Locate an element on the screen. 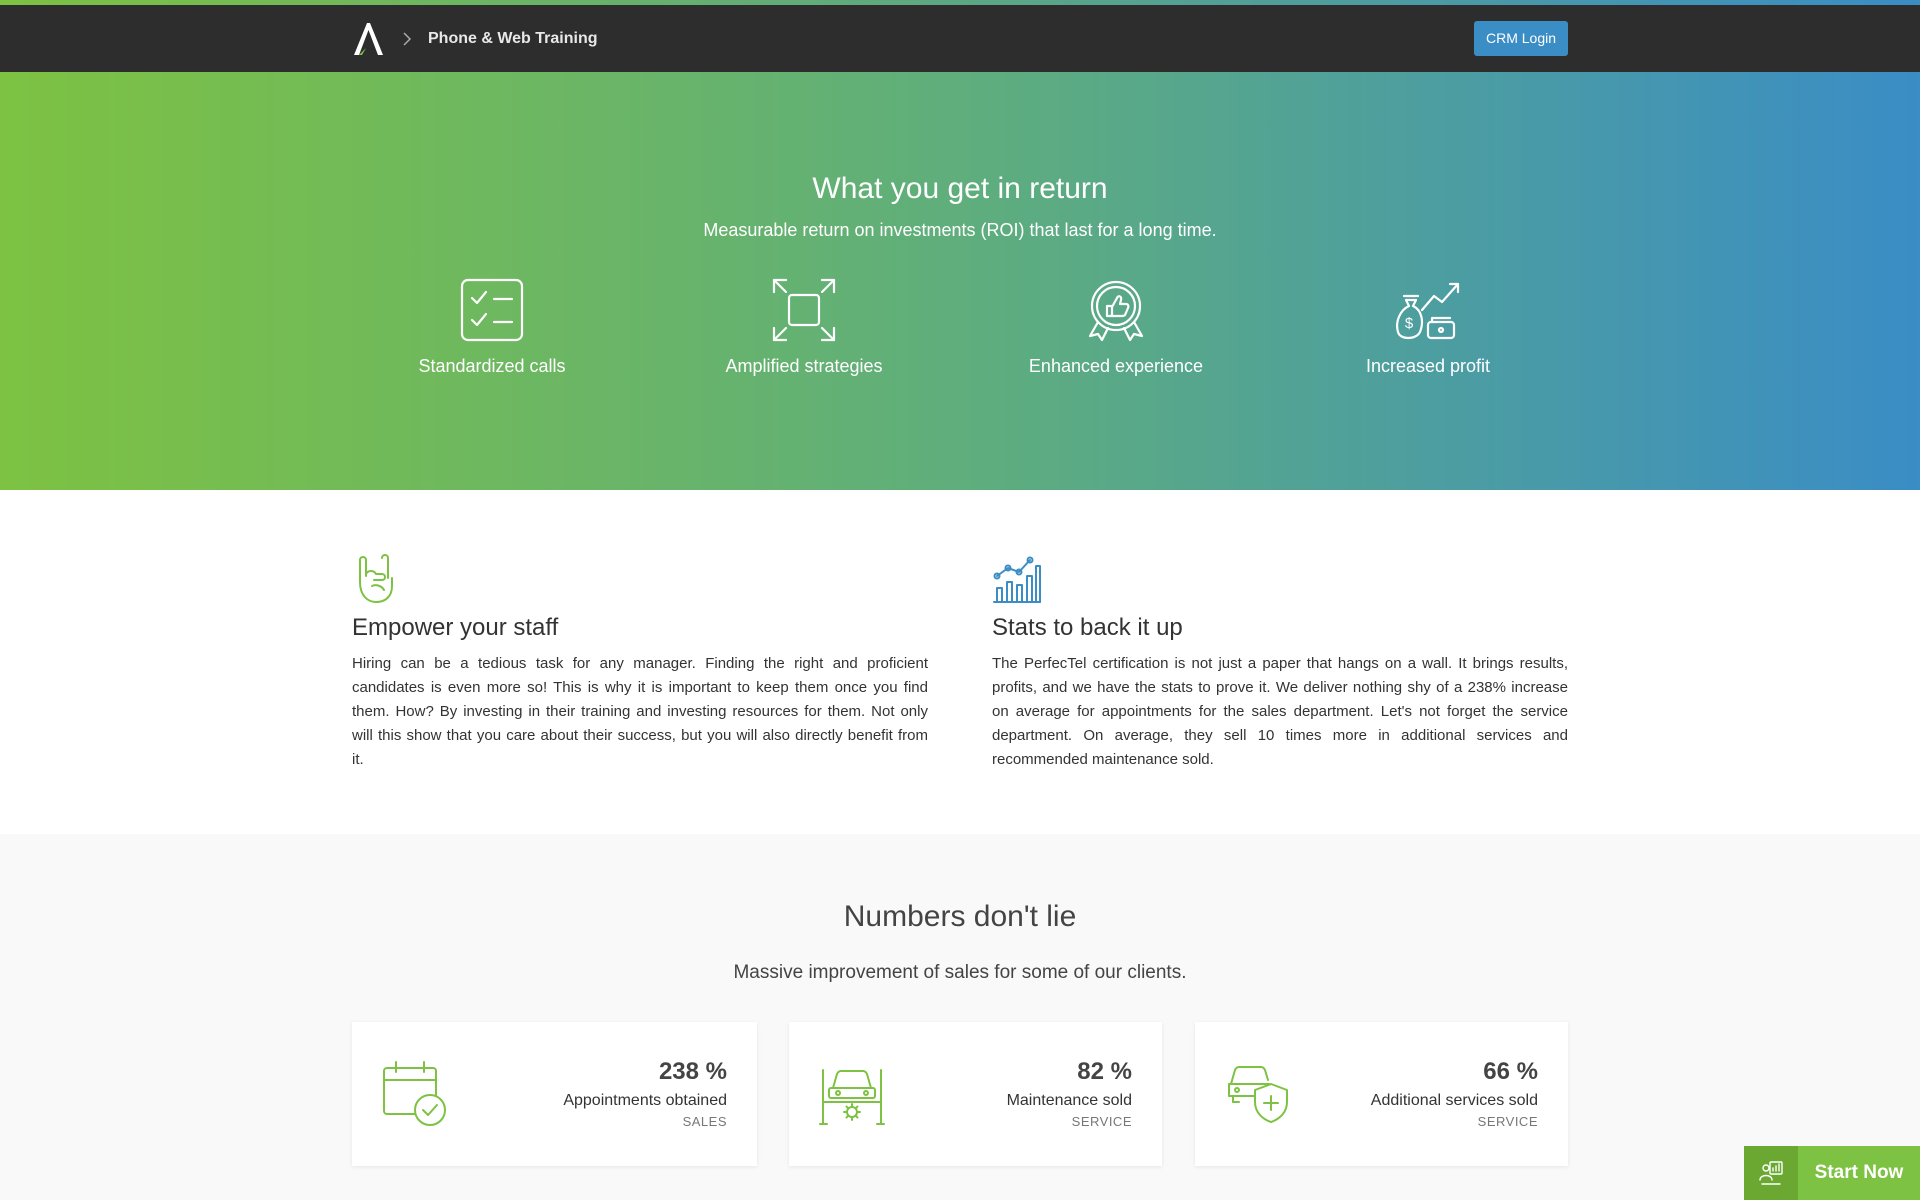  stat-value: 66 % is located at coordinates (1510, 1071).